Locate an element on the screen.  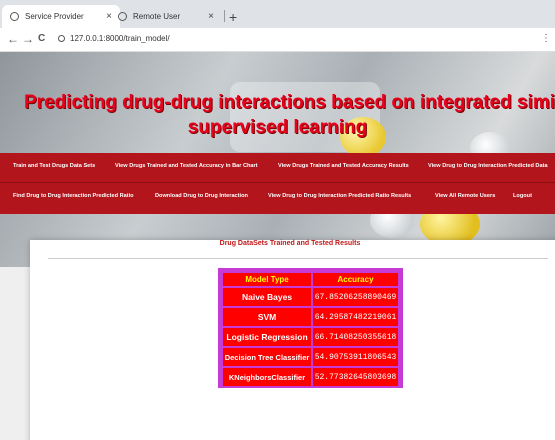
table-row: Logistic Regression 66.71408250355618 is located at coordinates (310, 337).